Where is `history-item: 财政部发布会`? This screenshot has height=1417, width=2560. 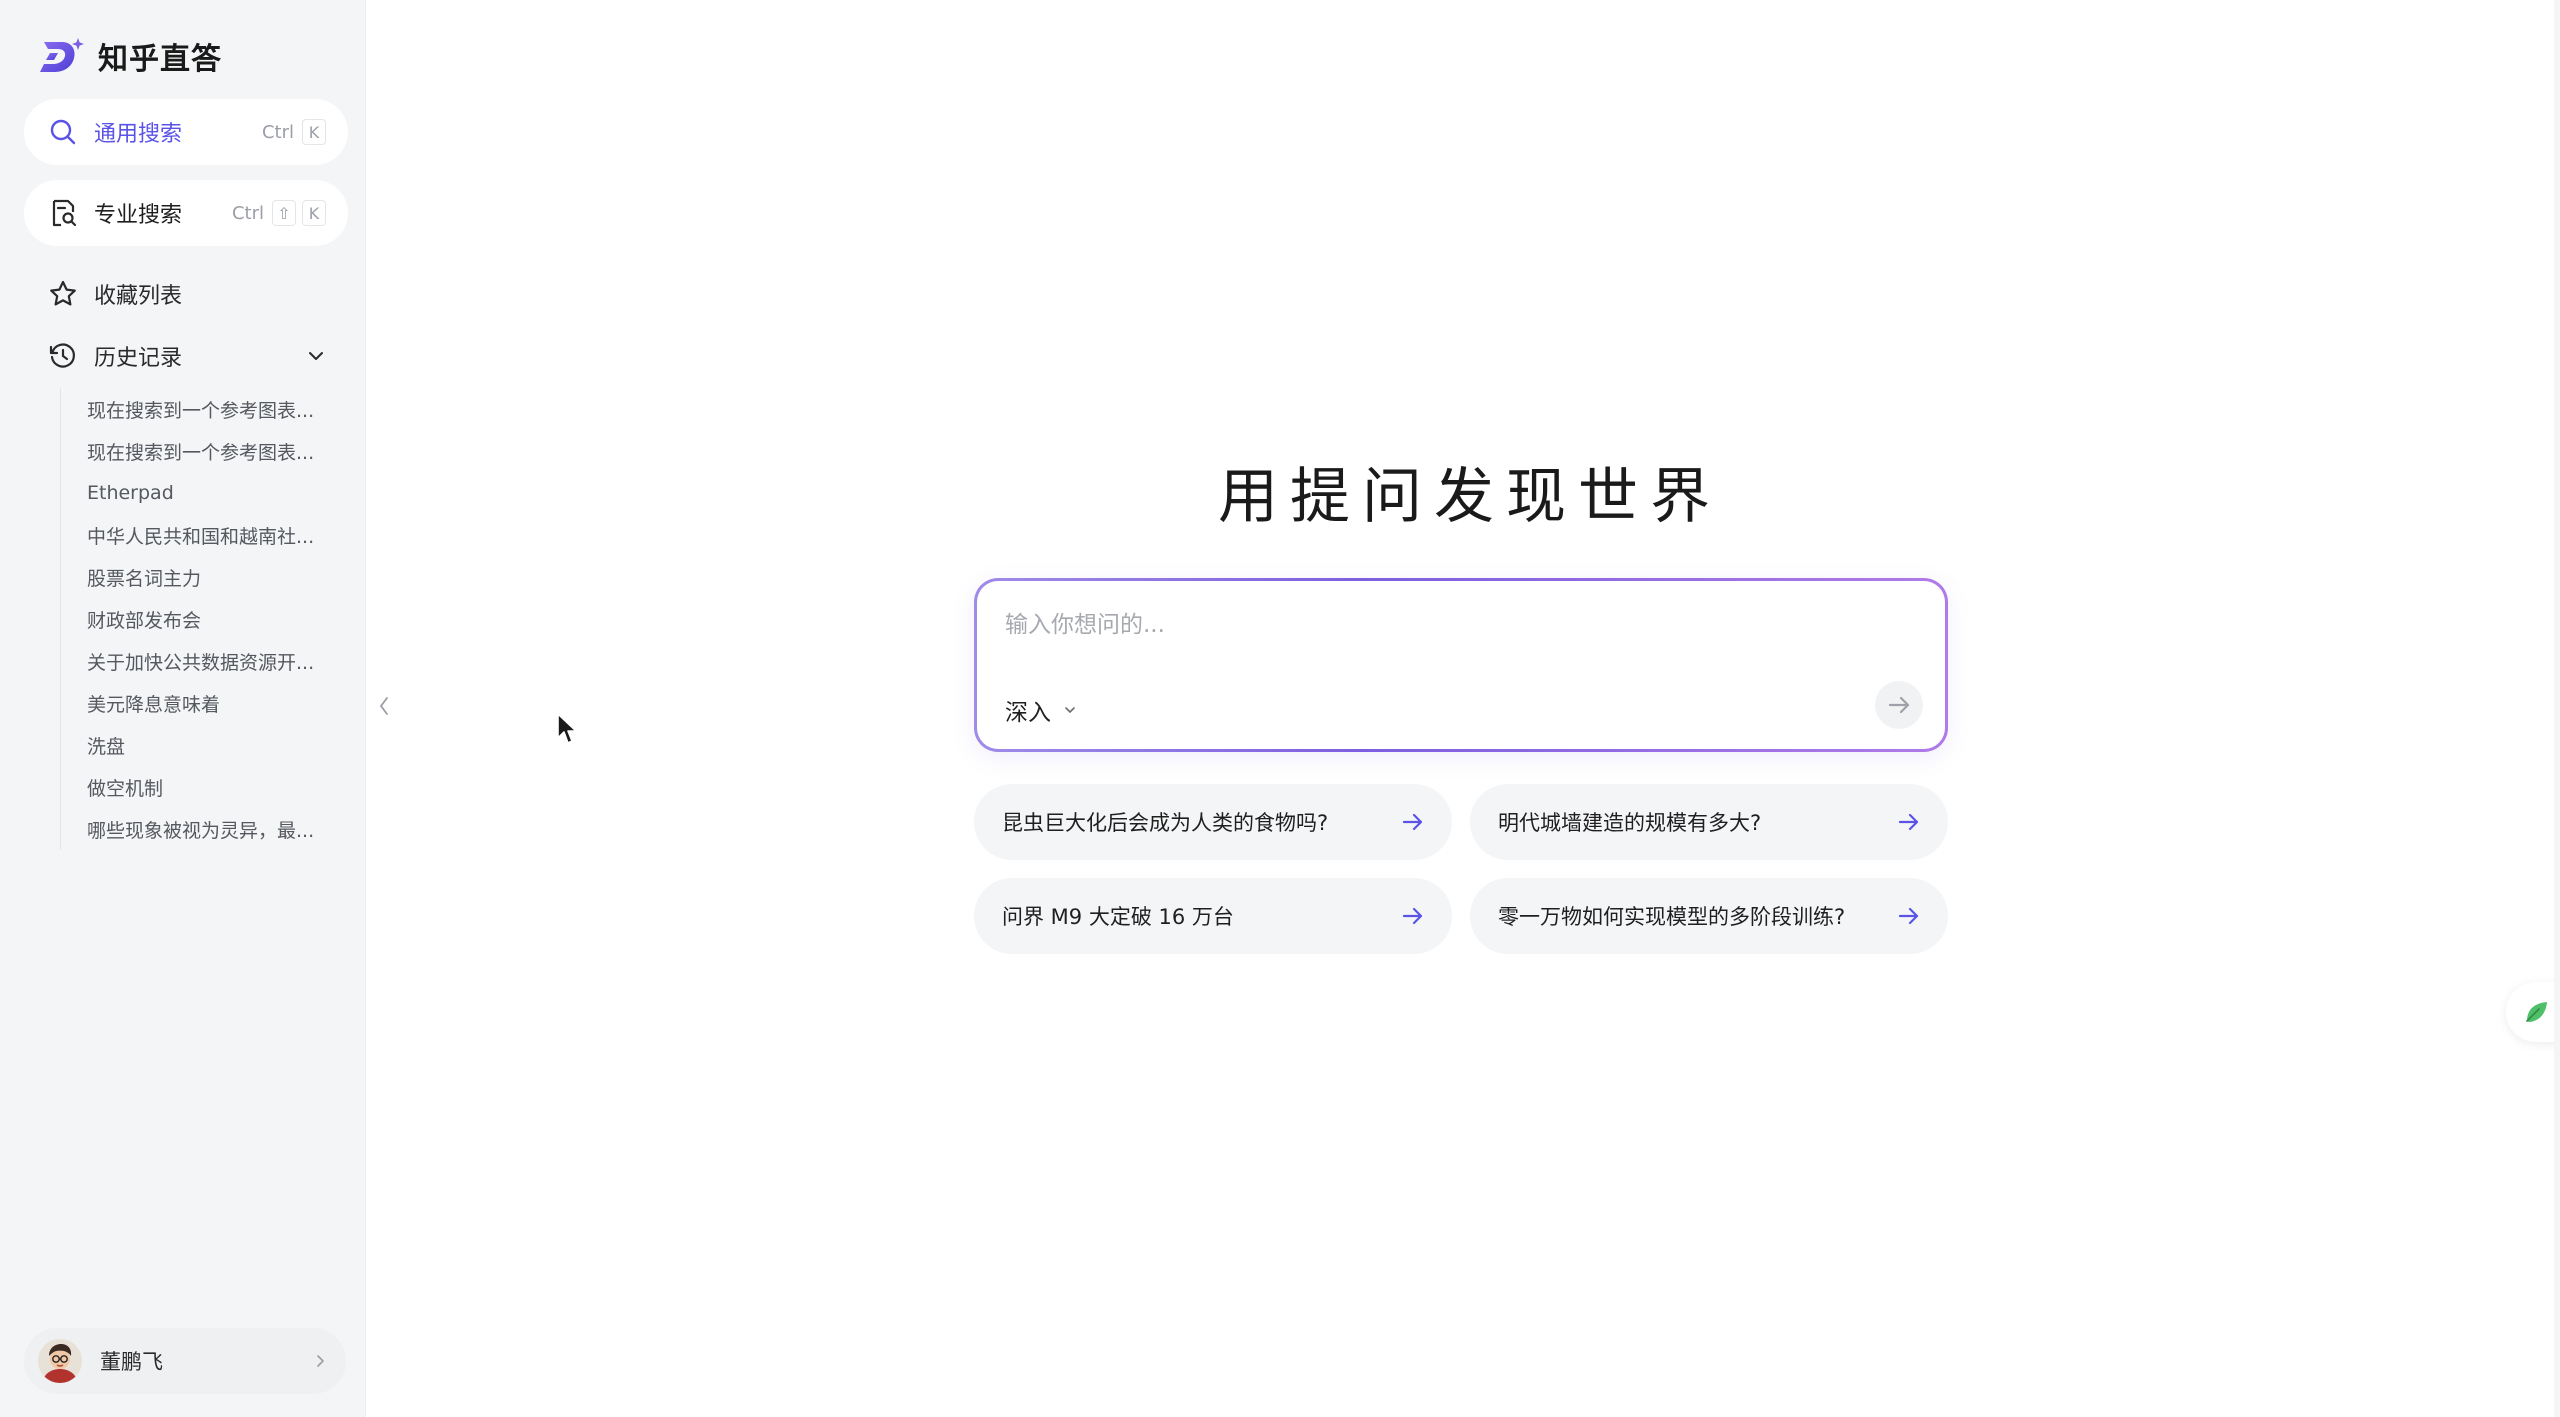 history-item: 财政部发布会 is located at coordinates (200, 619).